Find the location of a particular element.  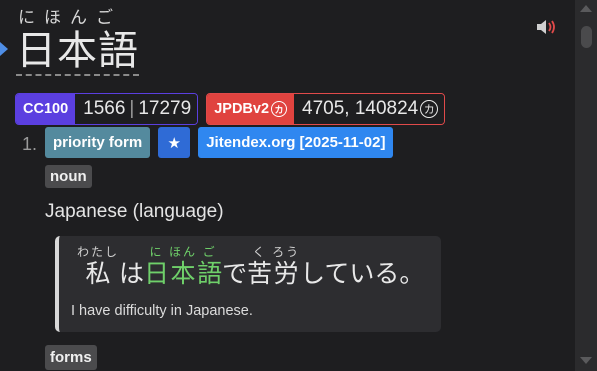

example-segment-text: 私 is located at coordinates (98, 273).